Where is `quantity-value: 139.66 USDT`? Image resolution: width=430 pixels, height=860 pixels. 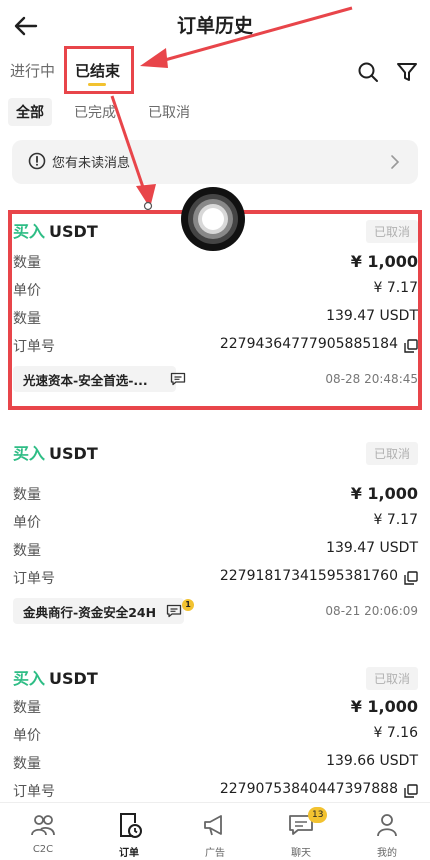 quantity-value: 139.66 USDT is located at coordinates (372, 761).